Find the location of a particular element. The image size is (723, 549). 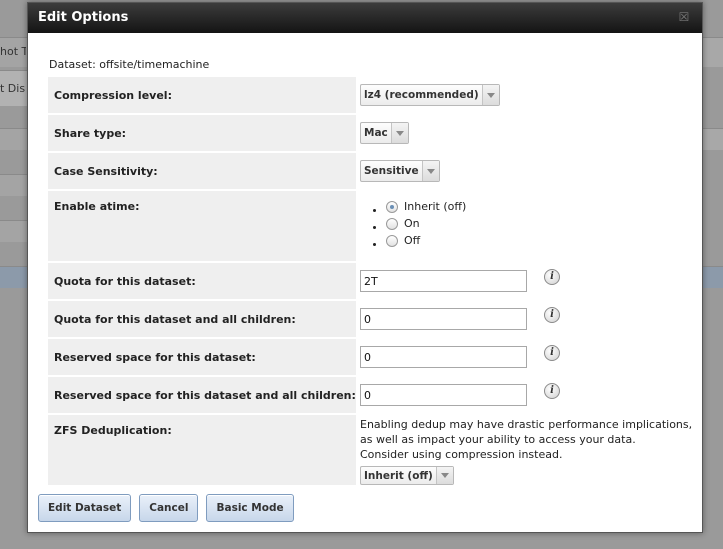

atime-radio-group: Inherit (off) On Off is located at coordinates (413, 225).